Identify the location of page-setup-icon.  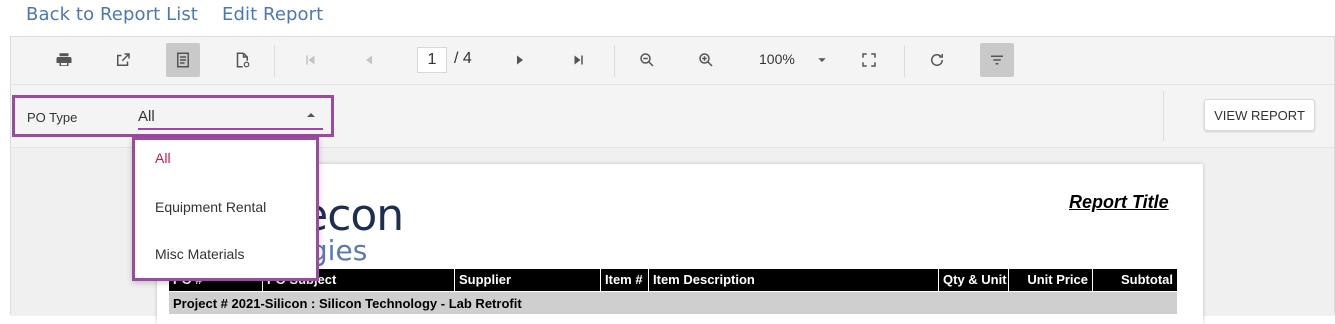
(242, 60).